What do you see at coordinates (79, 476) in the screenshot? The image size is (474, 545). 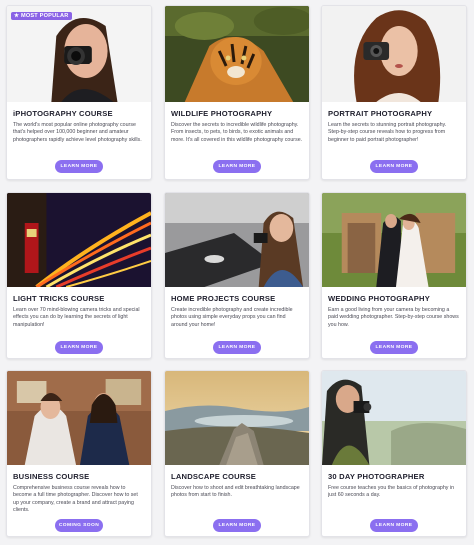 I see `course-title: BUSINESS COURSE` at bounding box center [79, 476].